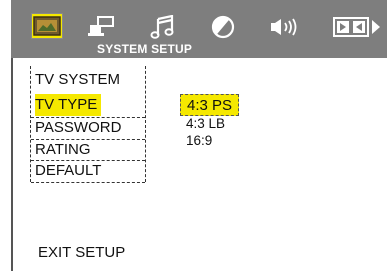 The image size is (387, 271). I want to click on menu-item-tv-type: TV TYPE, so click(68, 105).